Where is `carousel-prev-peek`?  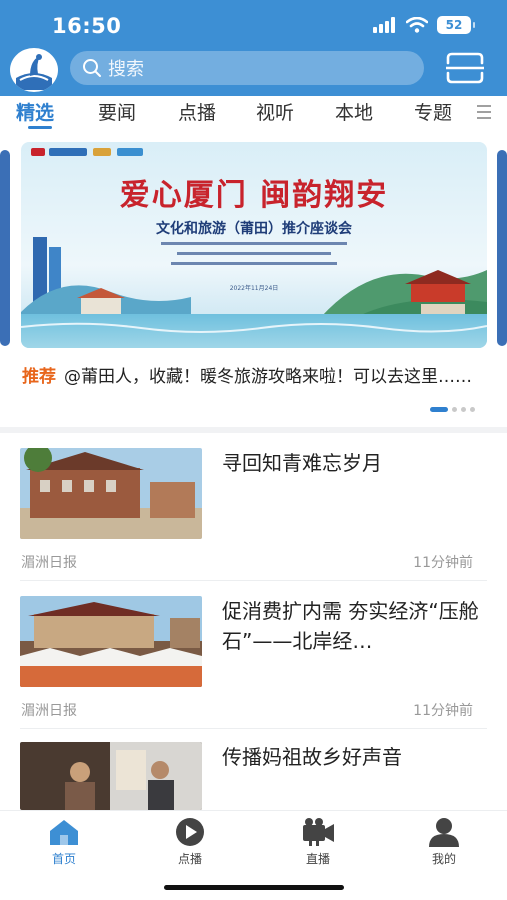 carousel-prev-peek is located at coordinates (5, 248).